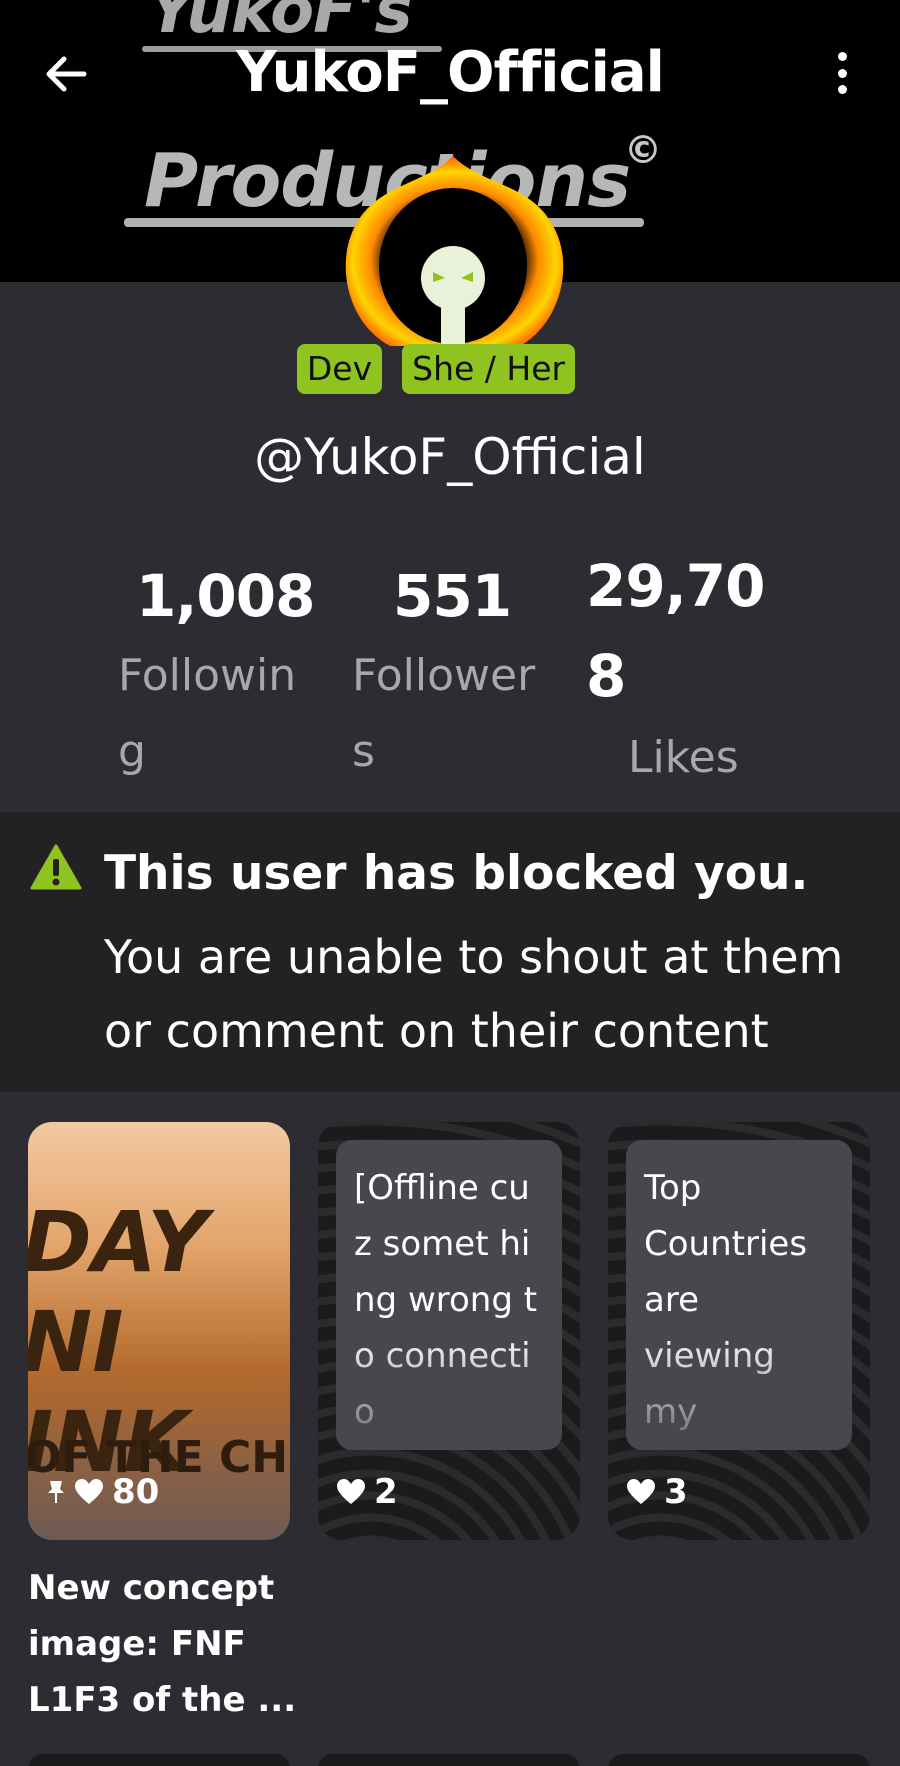 The width and height of the screenshot is (900, 1766). I want to click on post-text-panel: Top Countries are viewing my, so click(739, 1295).